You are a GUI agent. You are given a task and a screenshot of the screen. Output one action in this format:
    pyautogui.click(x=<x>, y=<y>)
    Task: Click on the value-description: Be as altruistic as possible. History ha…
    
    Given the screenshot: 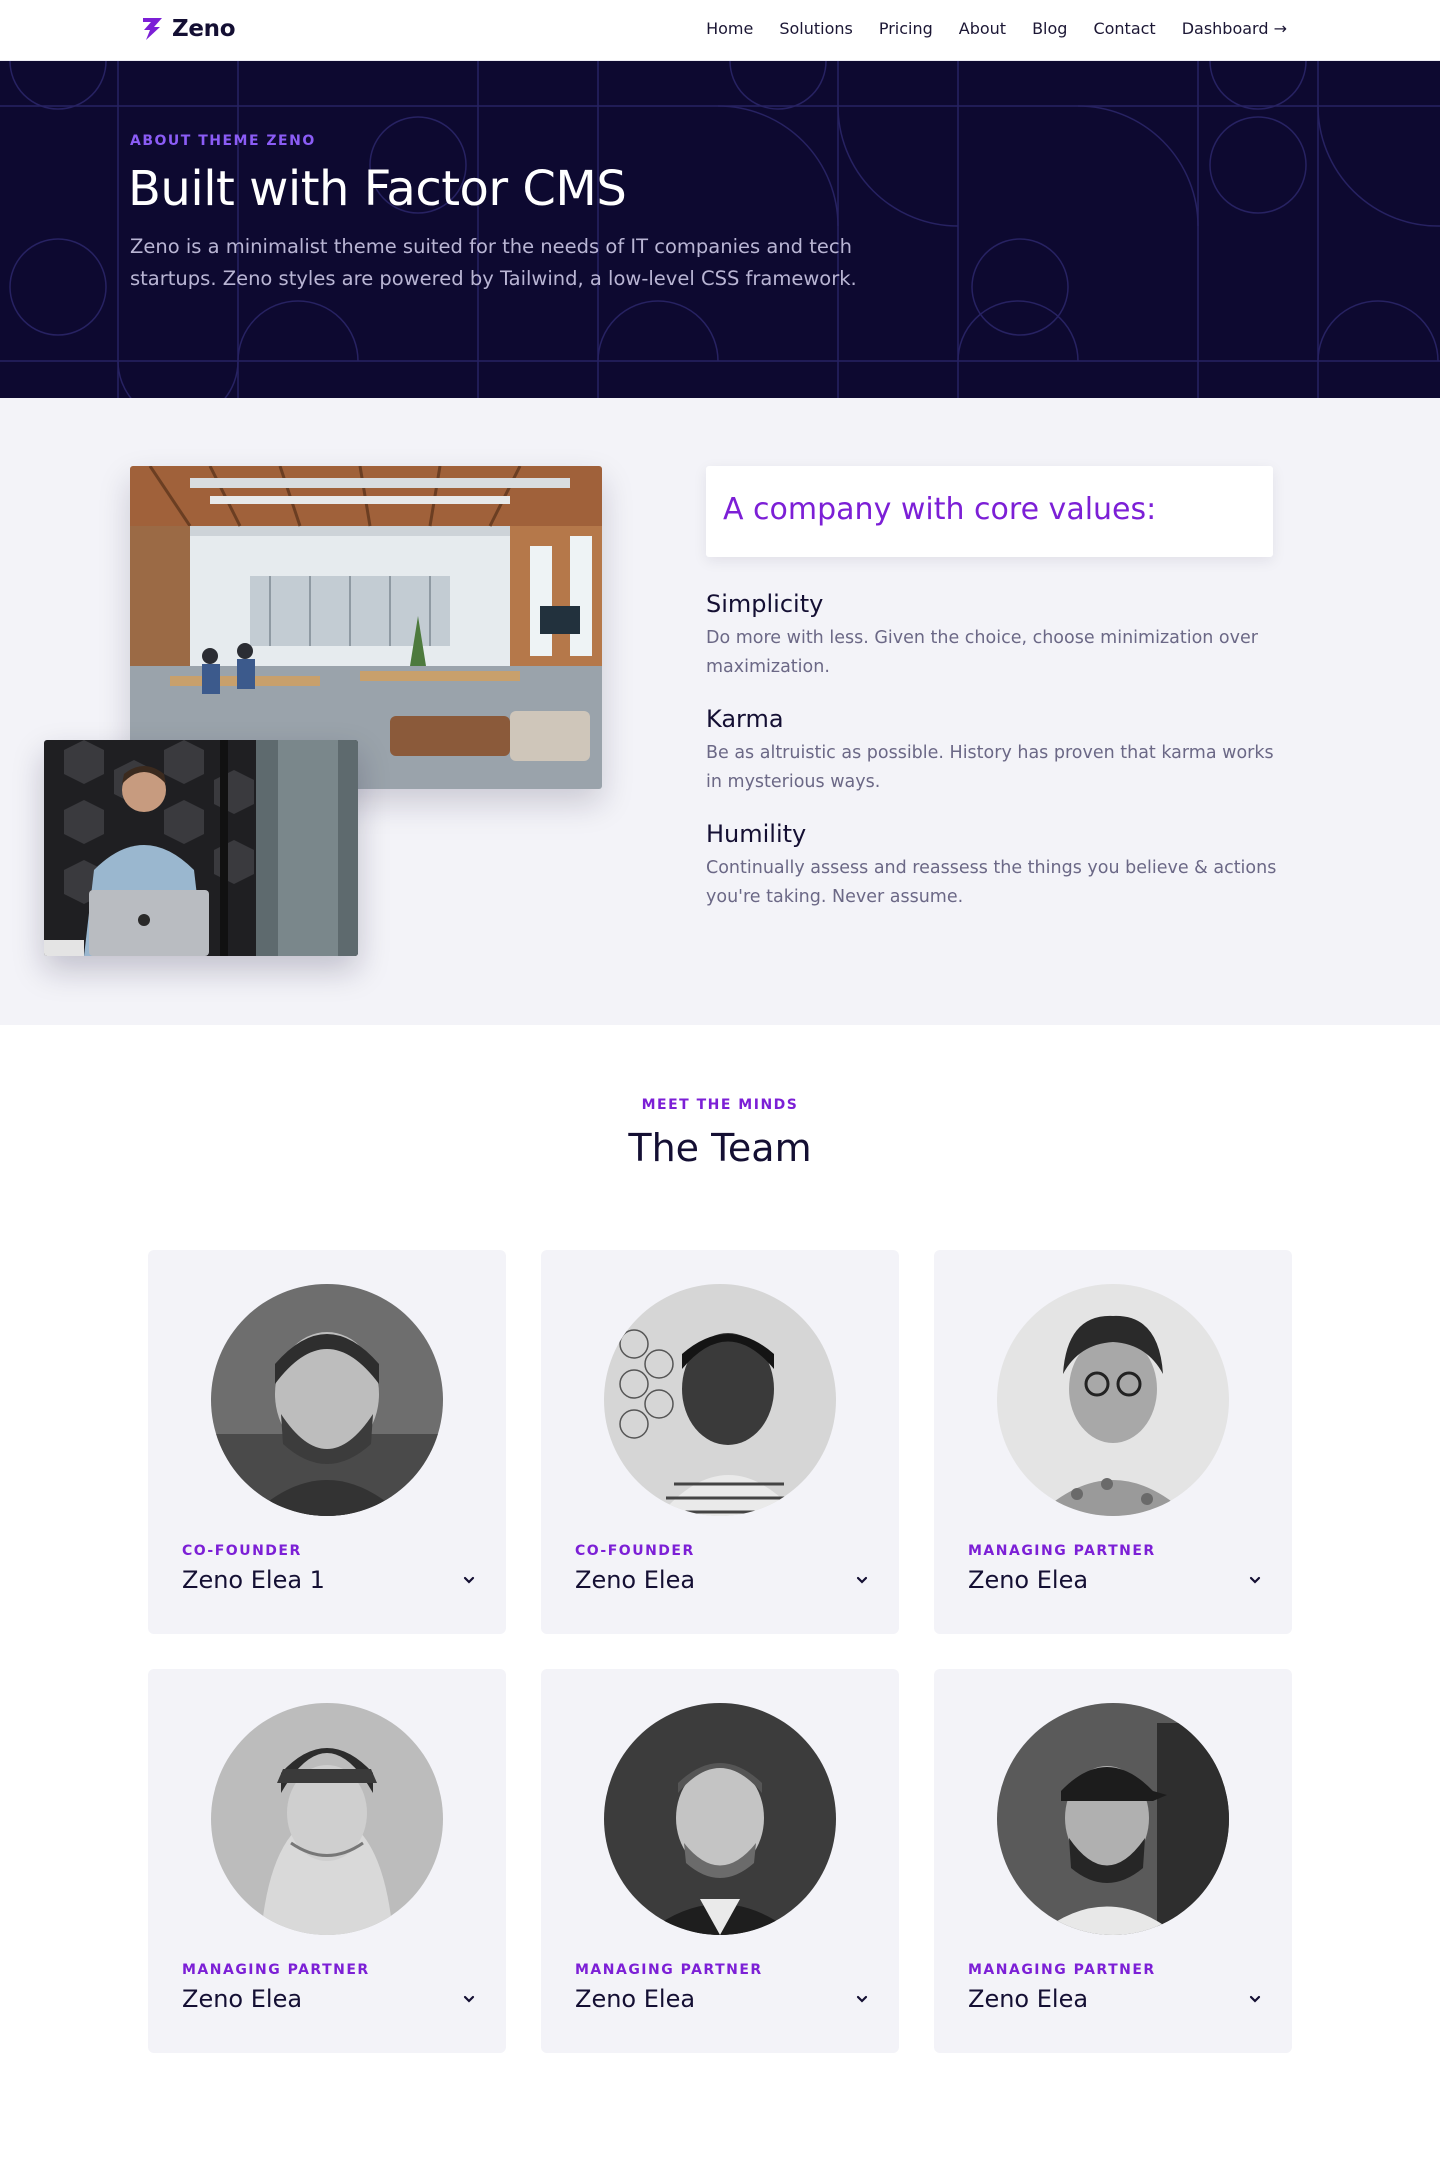 What is the action you would take?
    pyautogui.click(x=990, y=767)
    